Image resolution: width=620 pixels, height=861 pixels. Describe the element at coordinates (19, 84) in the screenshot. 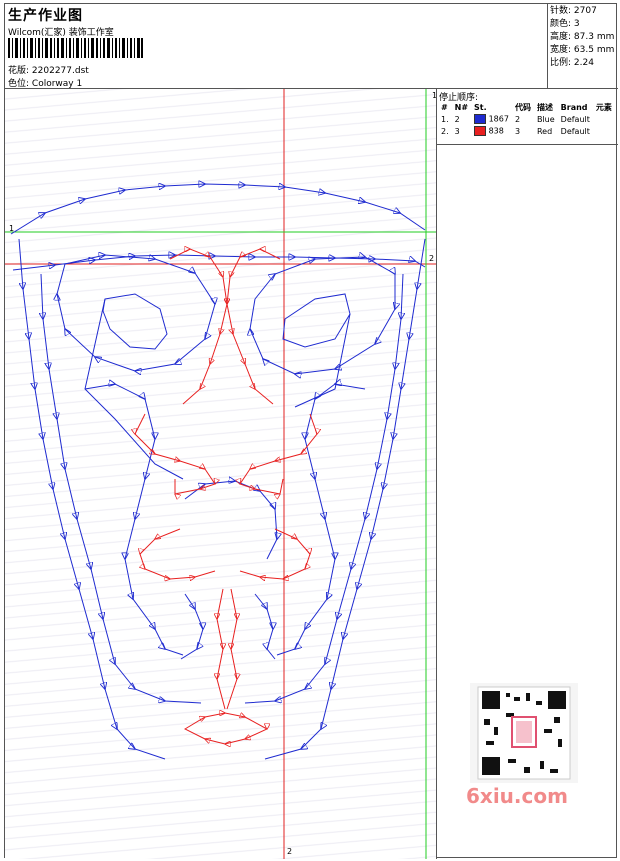

I see `colorway-label: 色位:` at that location.